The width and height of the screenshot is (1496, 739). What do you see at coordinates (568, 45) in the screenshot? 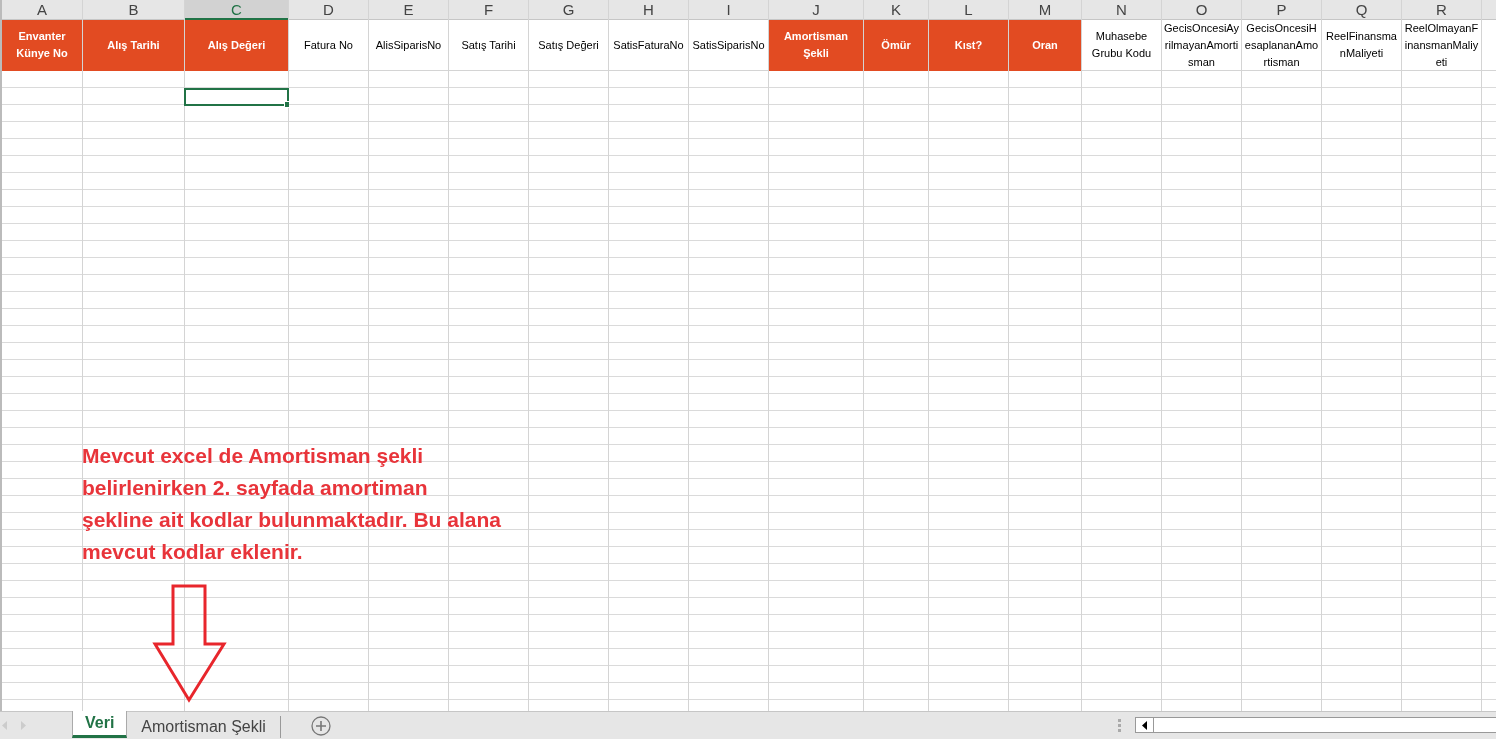
I see `header-label: Satış Değeri` at bounding box center [568, 45].